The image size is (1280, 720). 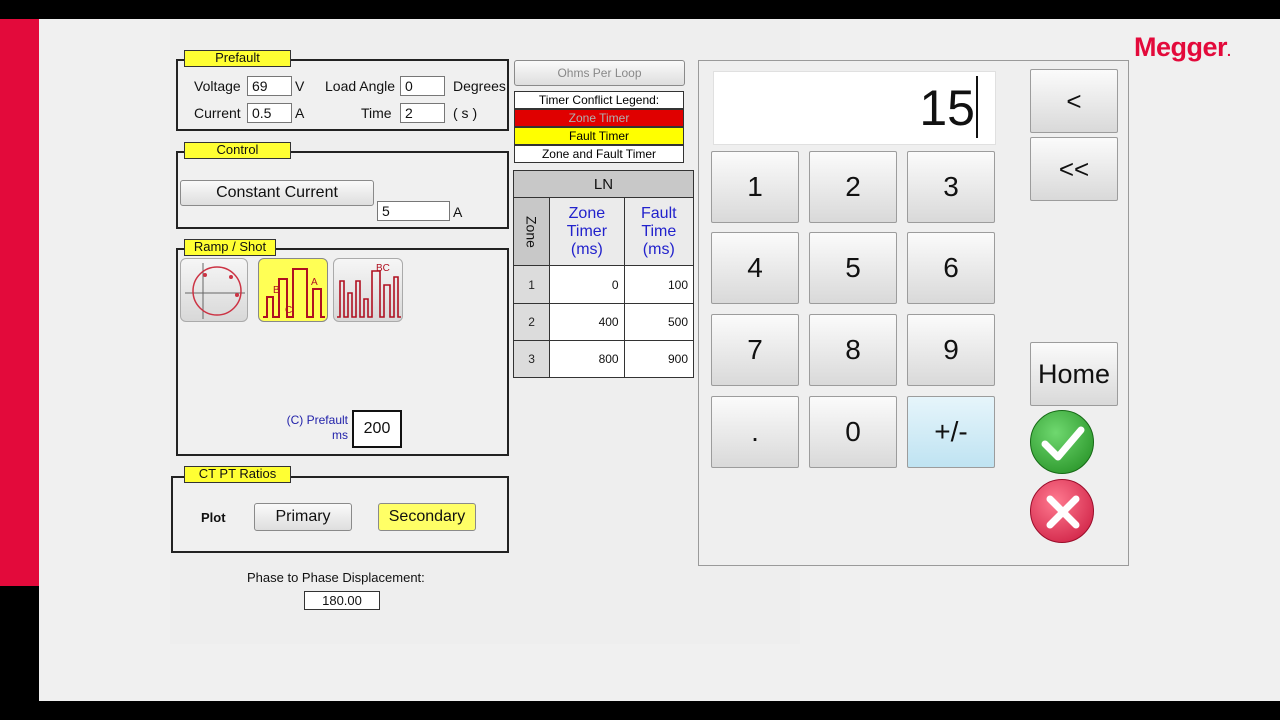 I want to click on legend-fault-timer: Fault Timer, so click(x=599, y=136).